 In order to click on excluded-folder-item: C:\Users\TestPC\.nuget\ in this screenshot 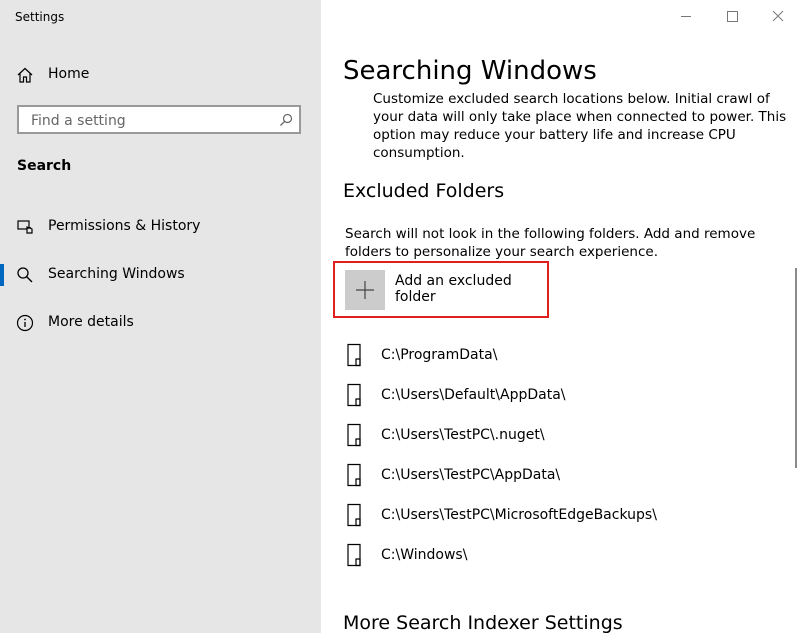, I will do `click(558, 436)`.